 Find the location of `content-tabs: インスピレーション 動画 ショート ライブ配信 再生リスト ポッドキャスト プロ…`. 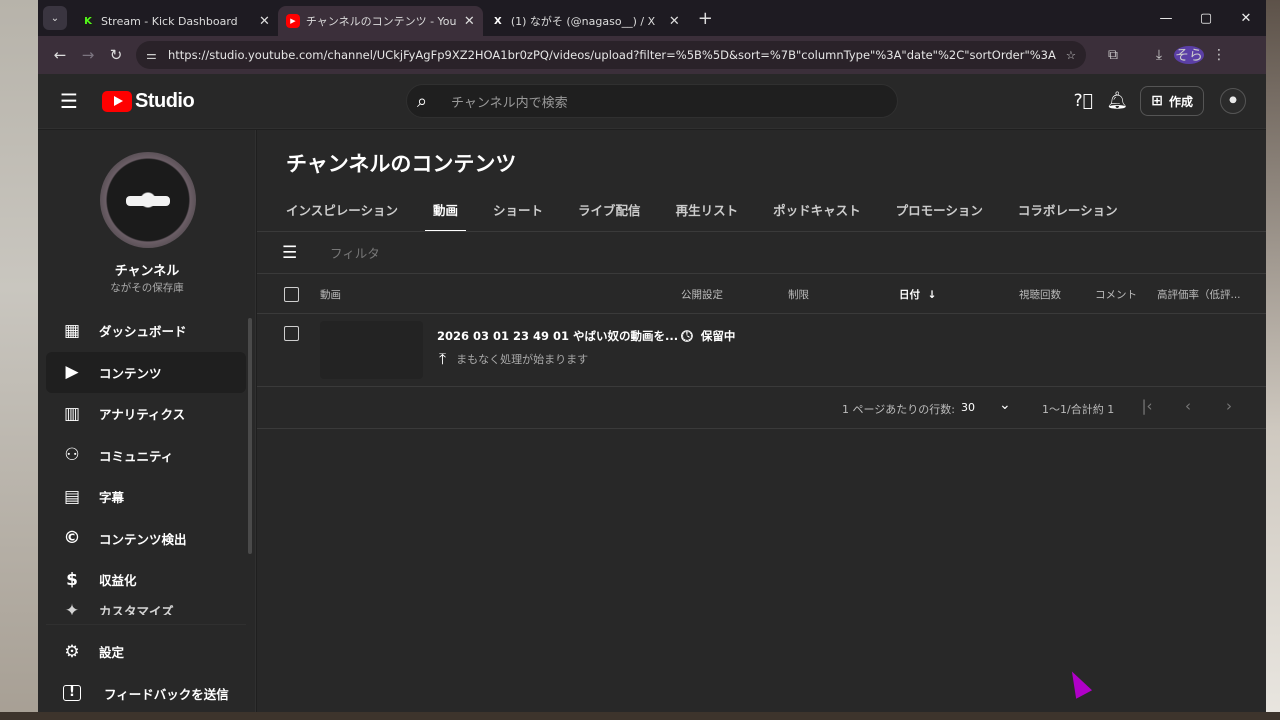

content-tabs: インスピレーション 動画 ショート ライブ配信 再生リスト ポッドキャスト プロ… is located at coordinates (719, 214).